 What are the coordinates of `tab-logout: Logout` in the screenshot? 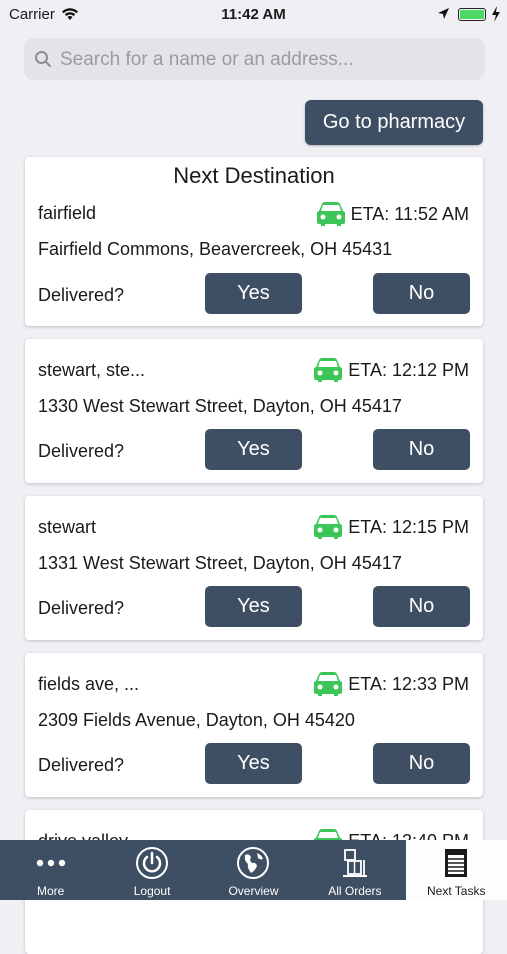 It's located at (151, 870).